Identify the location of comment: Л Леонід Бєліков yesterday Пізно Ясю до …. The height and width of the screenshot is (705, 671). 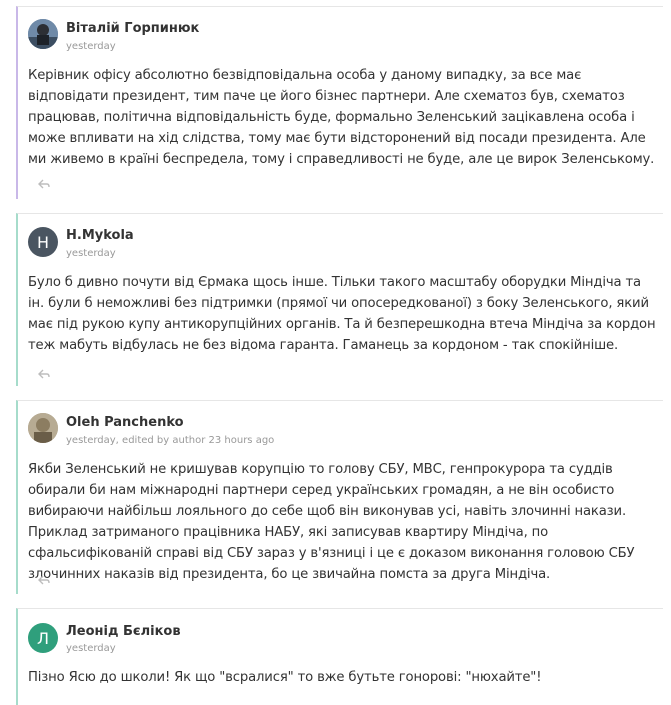
(339, 656).